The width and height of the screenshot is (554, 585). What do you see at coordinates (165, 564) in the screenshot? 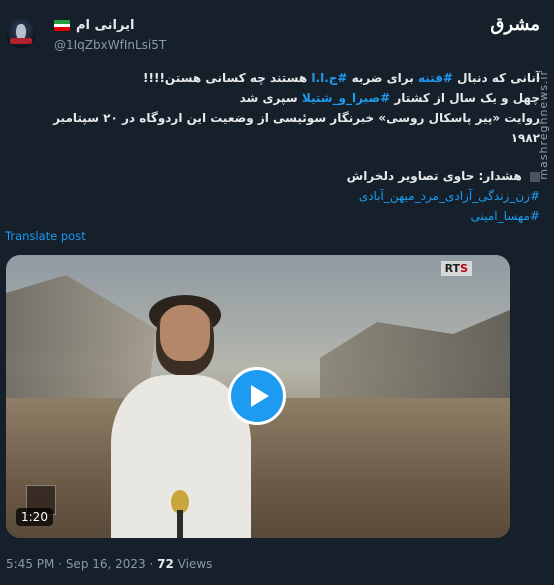
I see `views-count: 72` at bounding box center [165, 564].